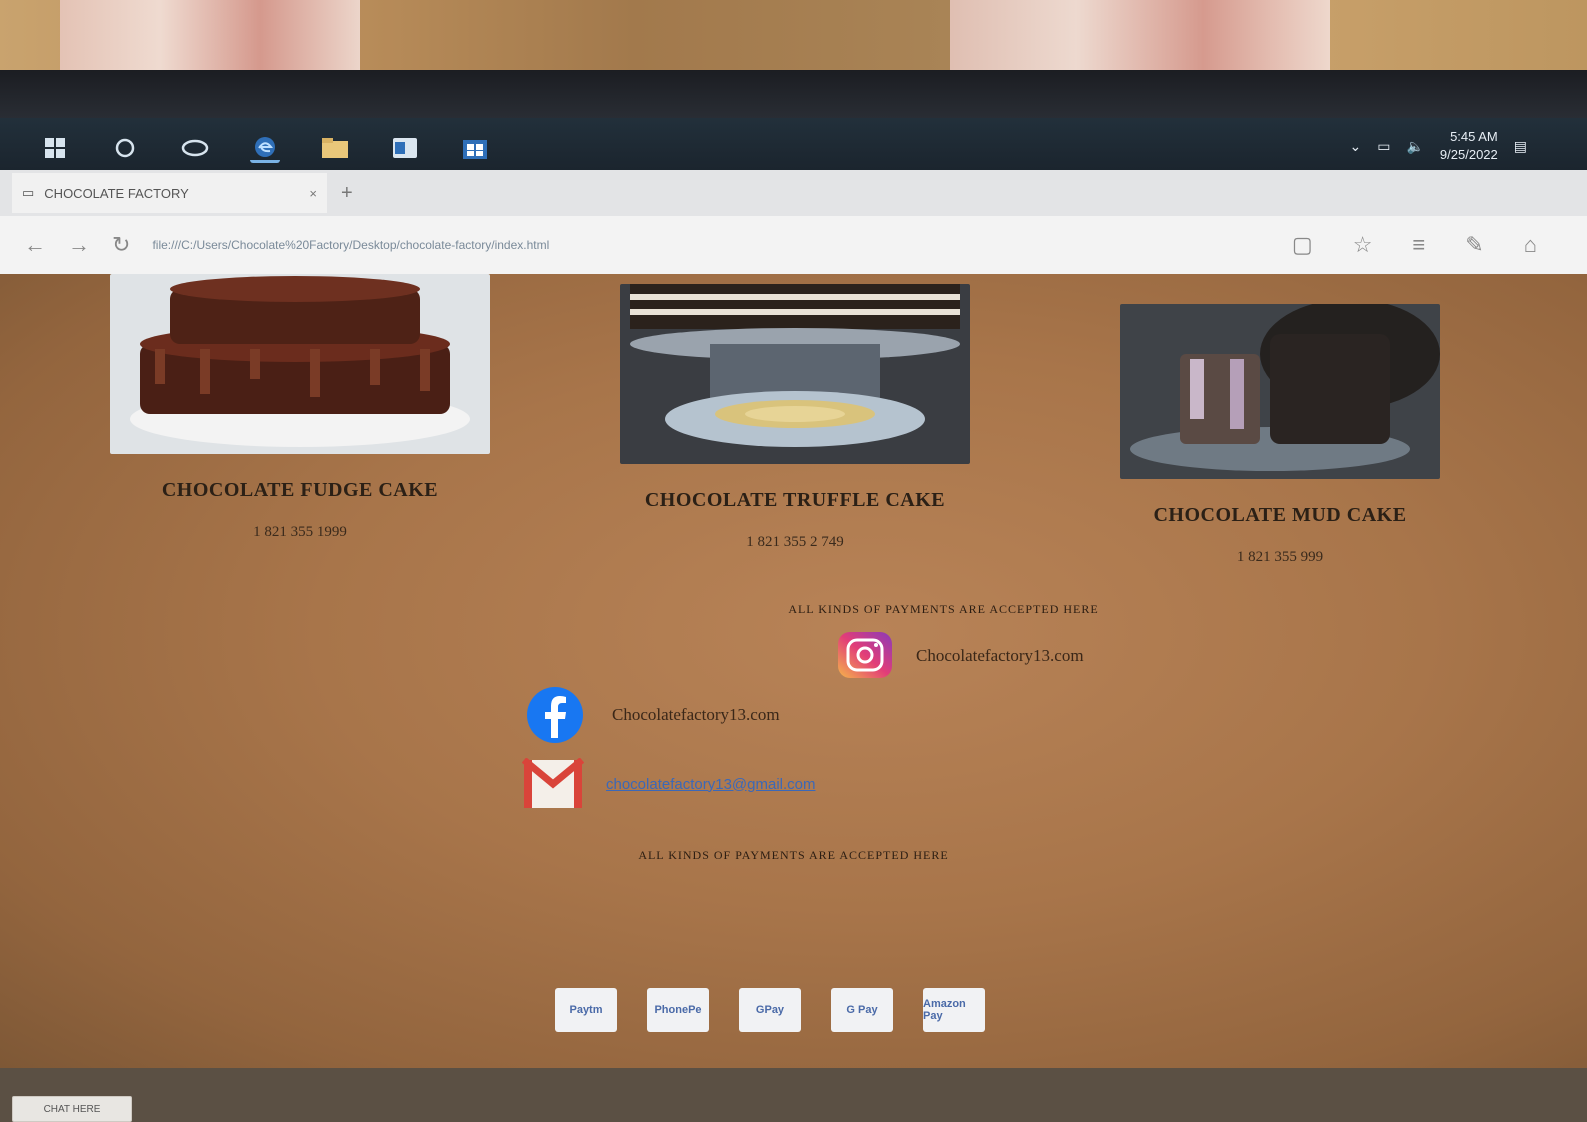 The width and height of the screenshot is (1587, 1122). Describe the element at coordinates (678, 1010) in the screenshot. I see `payment-icon: PhonePe` at that location.